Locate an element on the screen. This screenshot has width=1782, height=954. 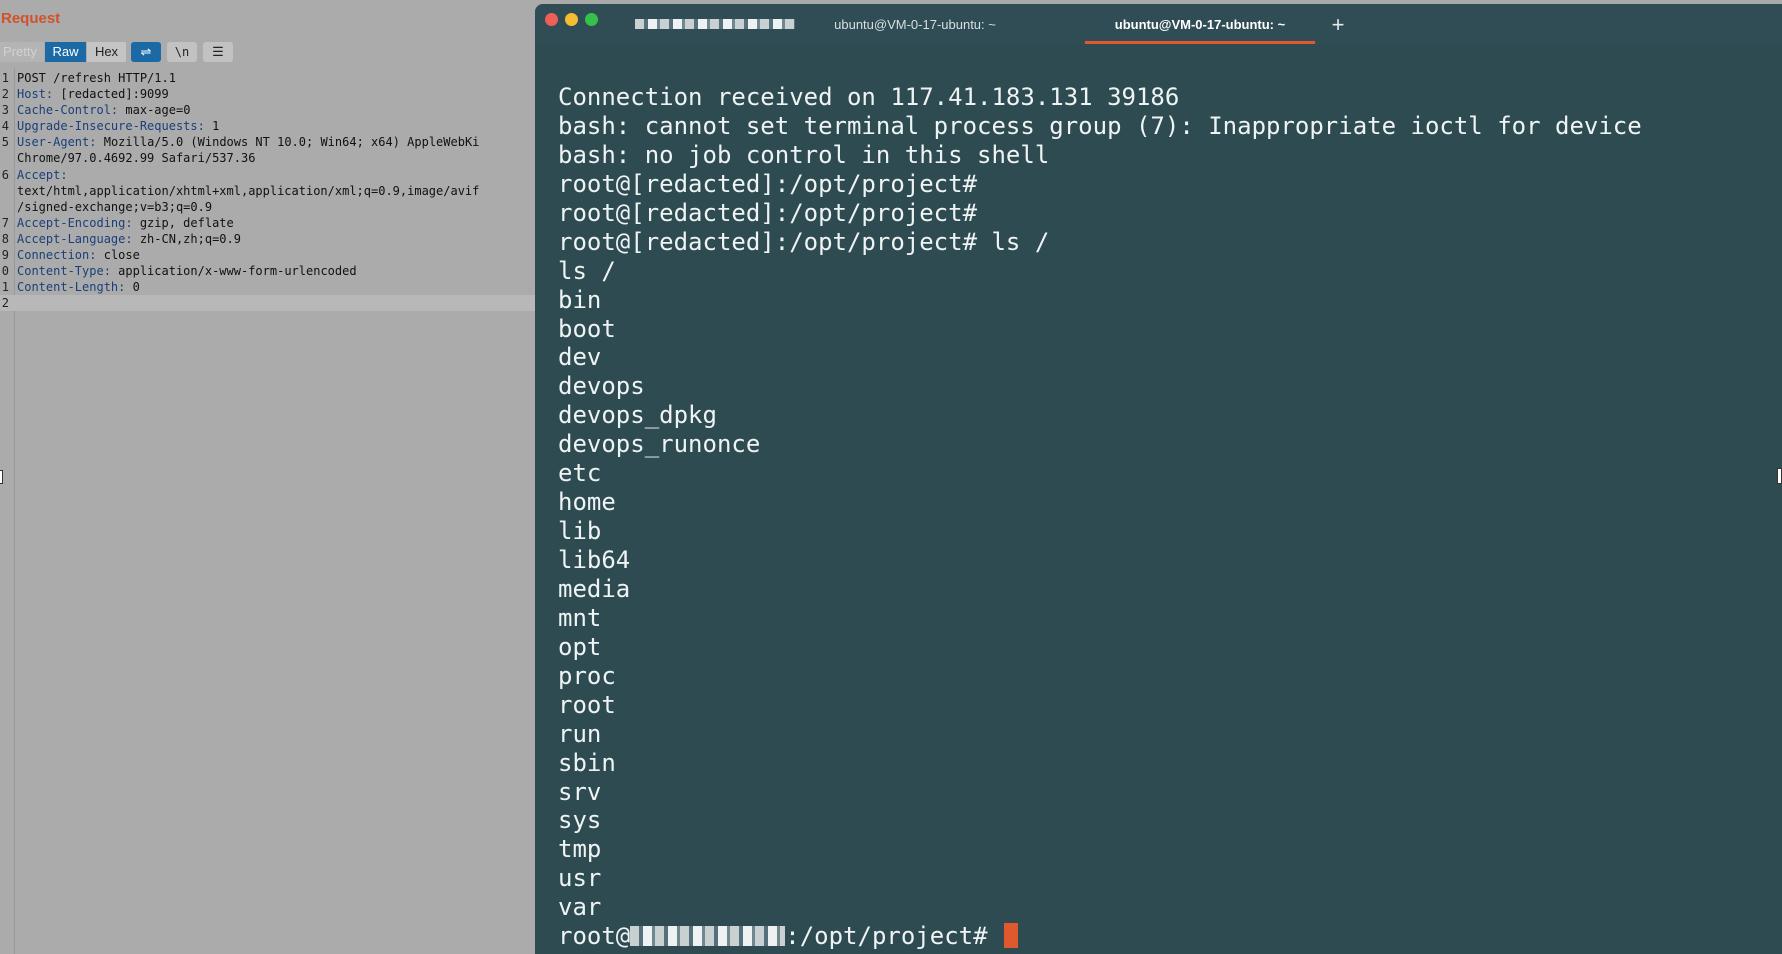
terminal-line: usr is located at coordinates (580, 878).